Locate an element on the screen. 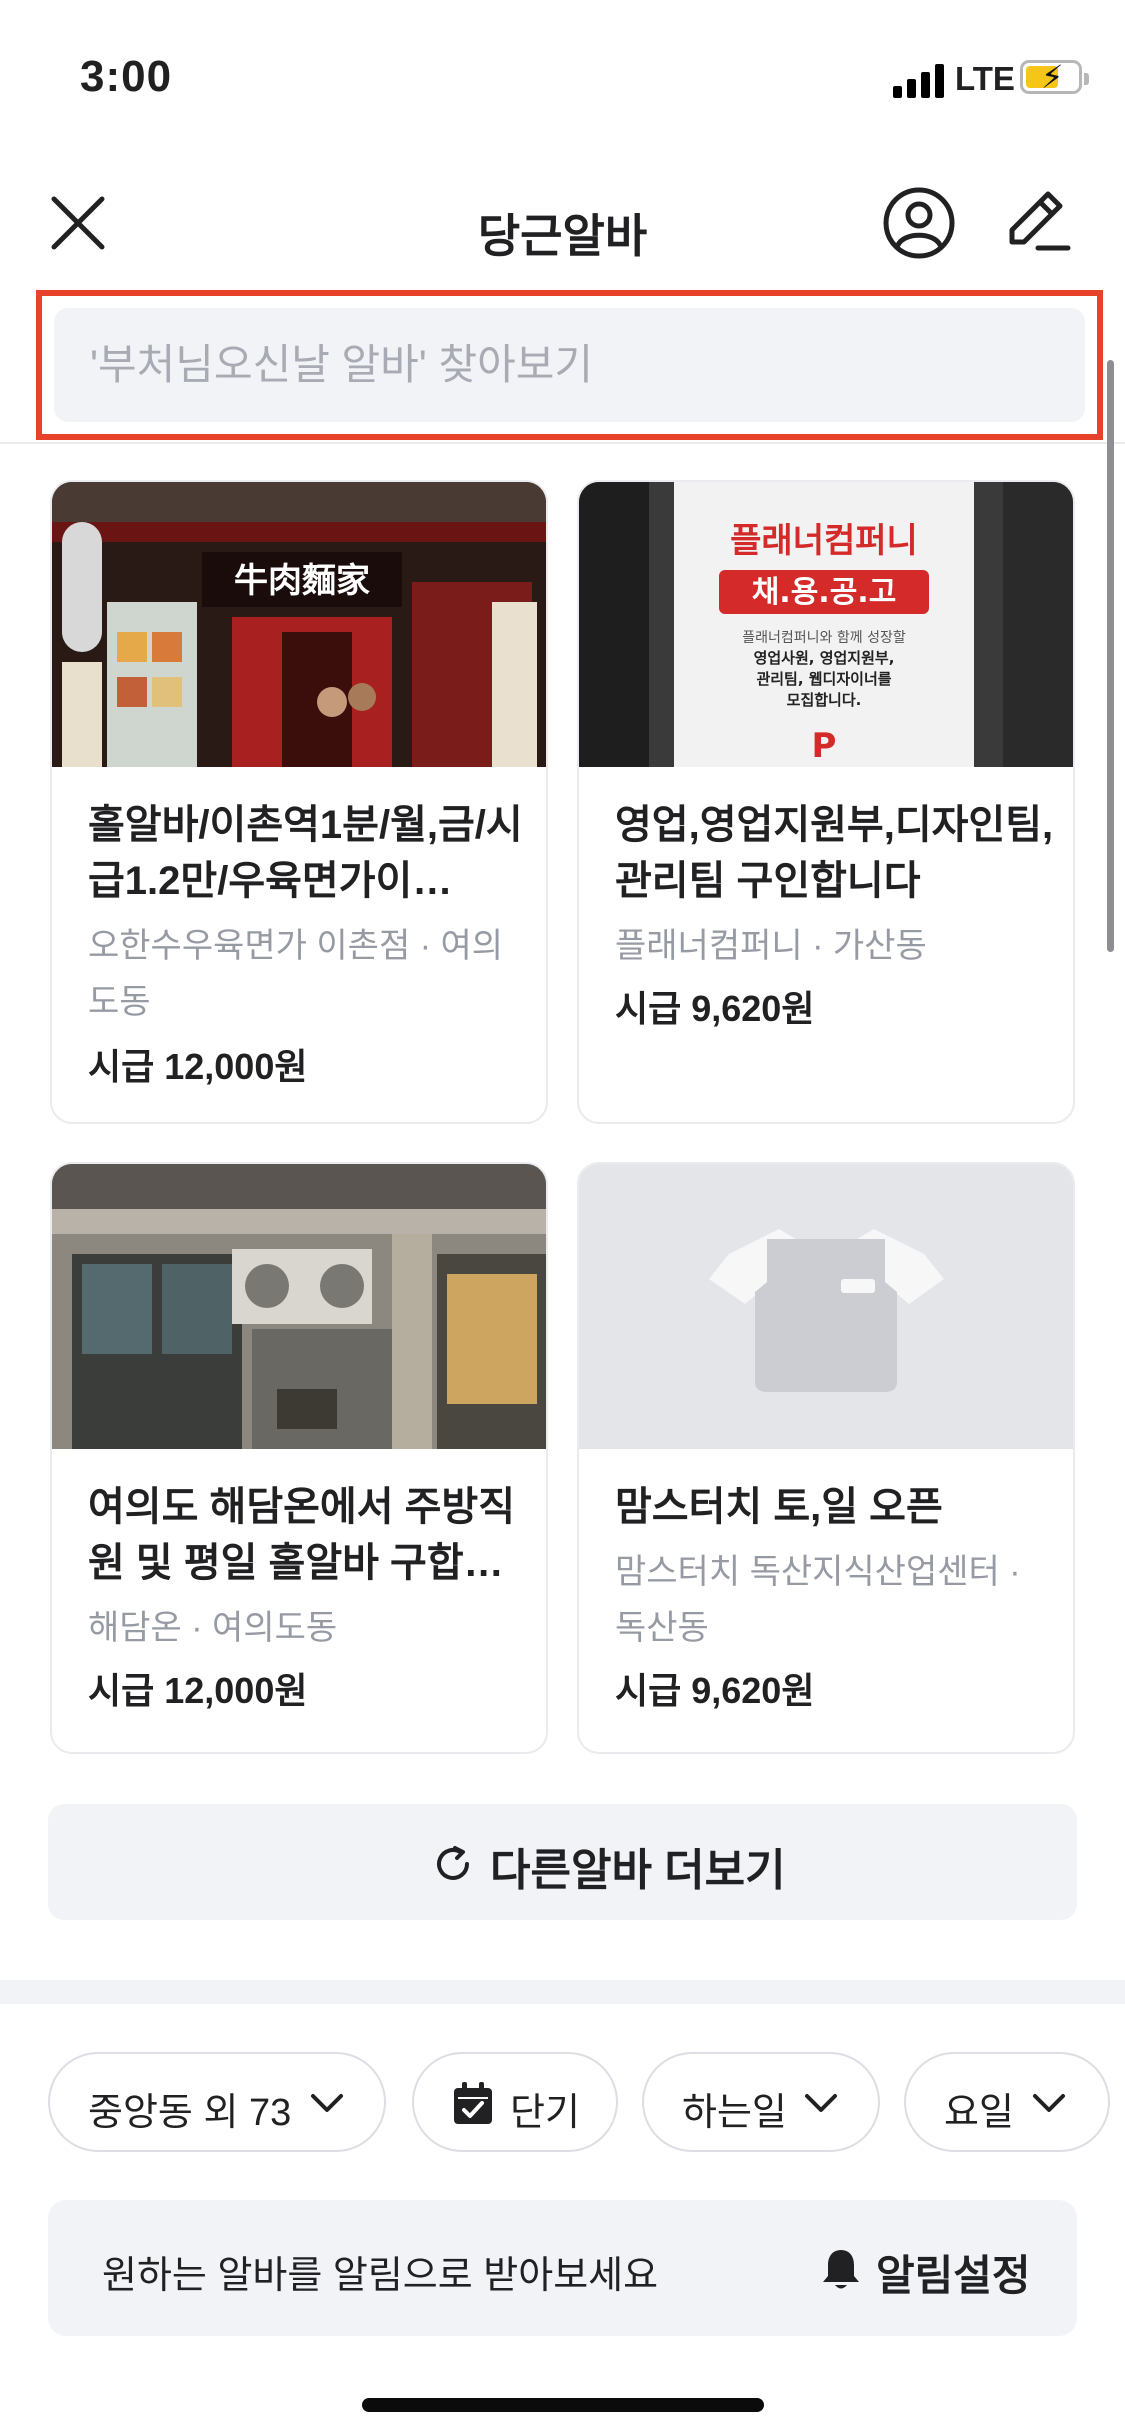 Image resolution: width=1125 pixels, height=2436 pixels. filter-chip-location: 중앙동 외 73 is located at coordinates (217, 2102).